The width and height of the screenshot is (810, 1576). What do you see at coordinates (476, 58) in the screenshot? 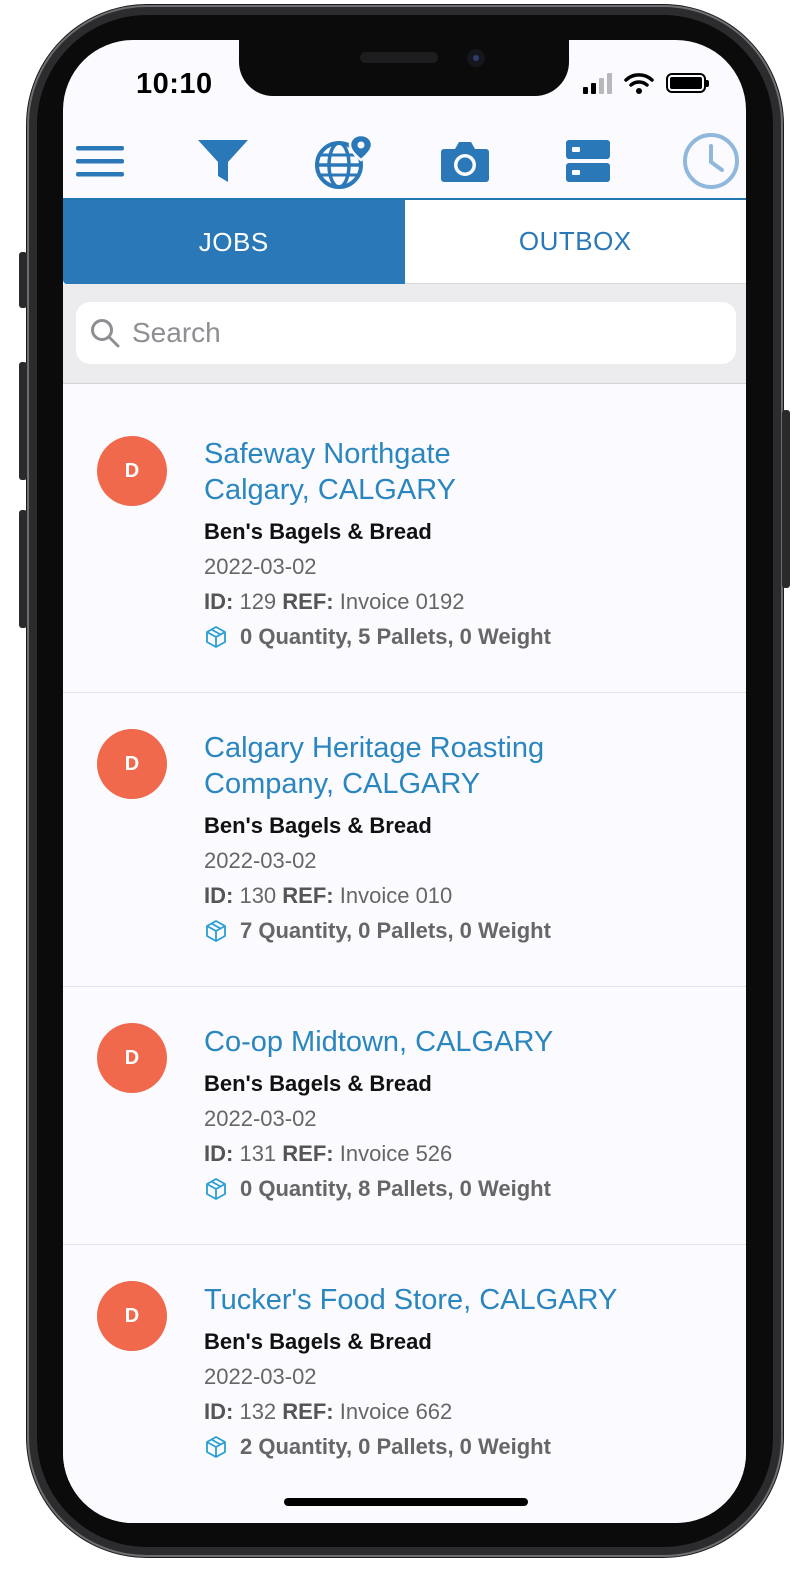
I see `front-camera` at bounding box center [476, 58].